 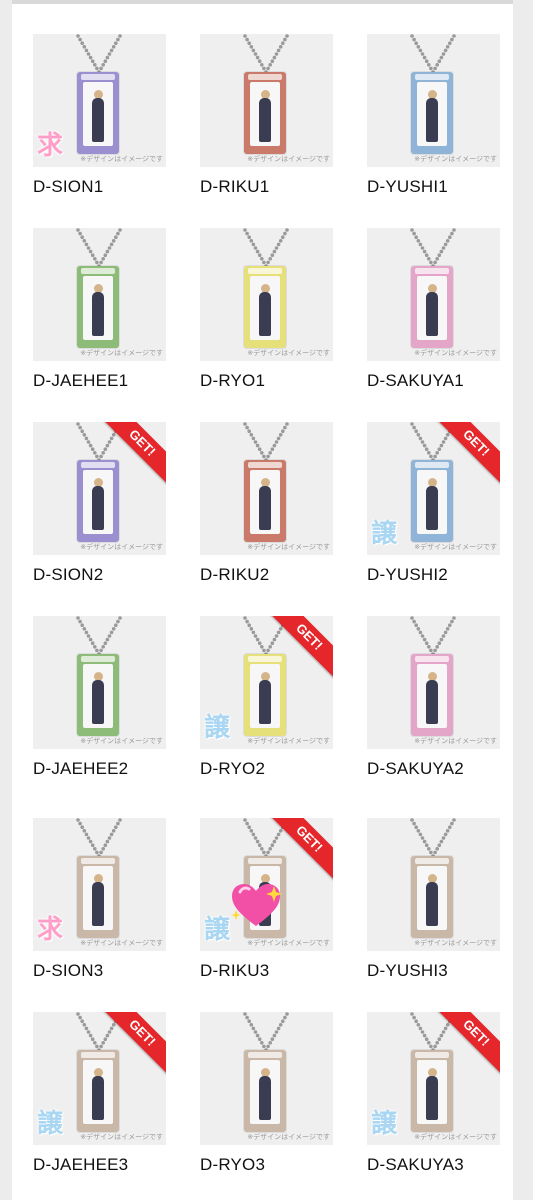 What do you see at coordinates (407, 971) in the screenshot?
I see `product-name: D-YUSHI3` at bounding box center [407, 971].